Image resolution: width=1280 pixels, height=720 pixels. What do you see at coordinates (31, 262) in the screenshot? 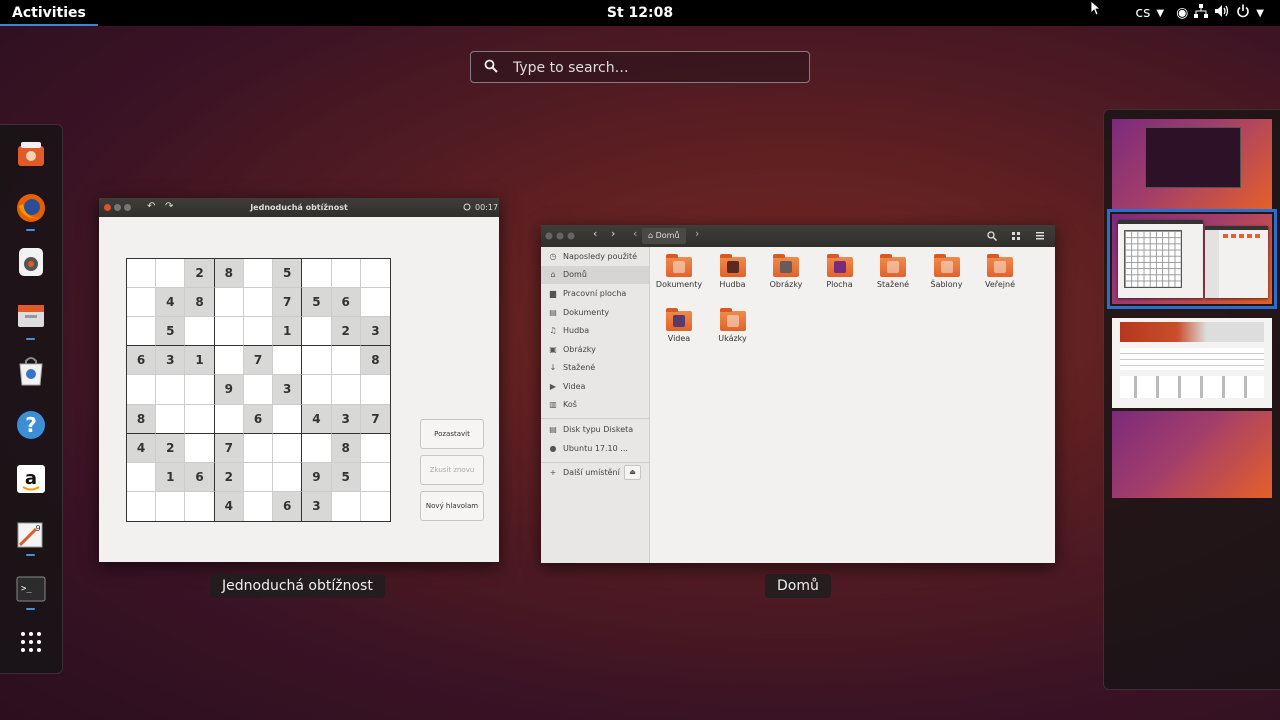
I see `rhythmbox-icon` at bounding box center [31, 262].